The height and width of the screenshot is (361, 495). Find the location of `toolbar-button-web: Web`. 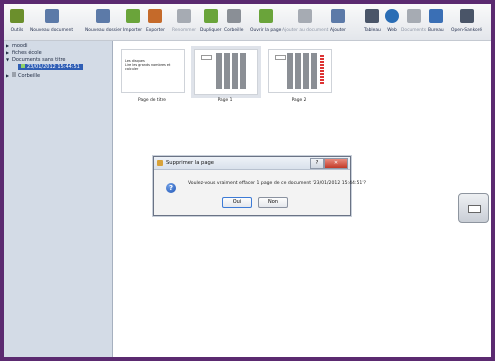

toolbar-button-web: Web is located at coordinates (392, 19).